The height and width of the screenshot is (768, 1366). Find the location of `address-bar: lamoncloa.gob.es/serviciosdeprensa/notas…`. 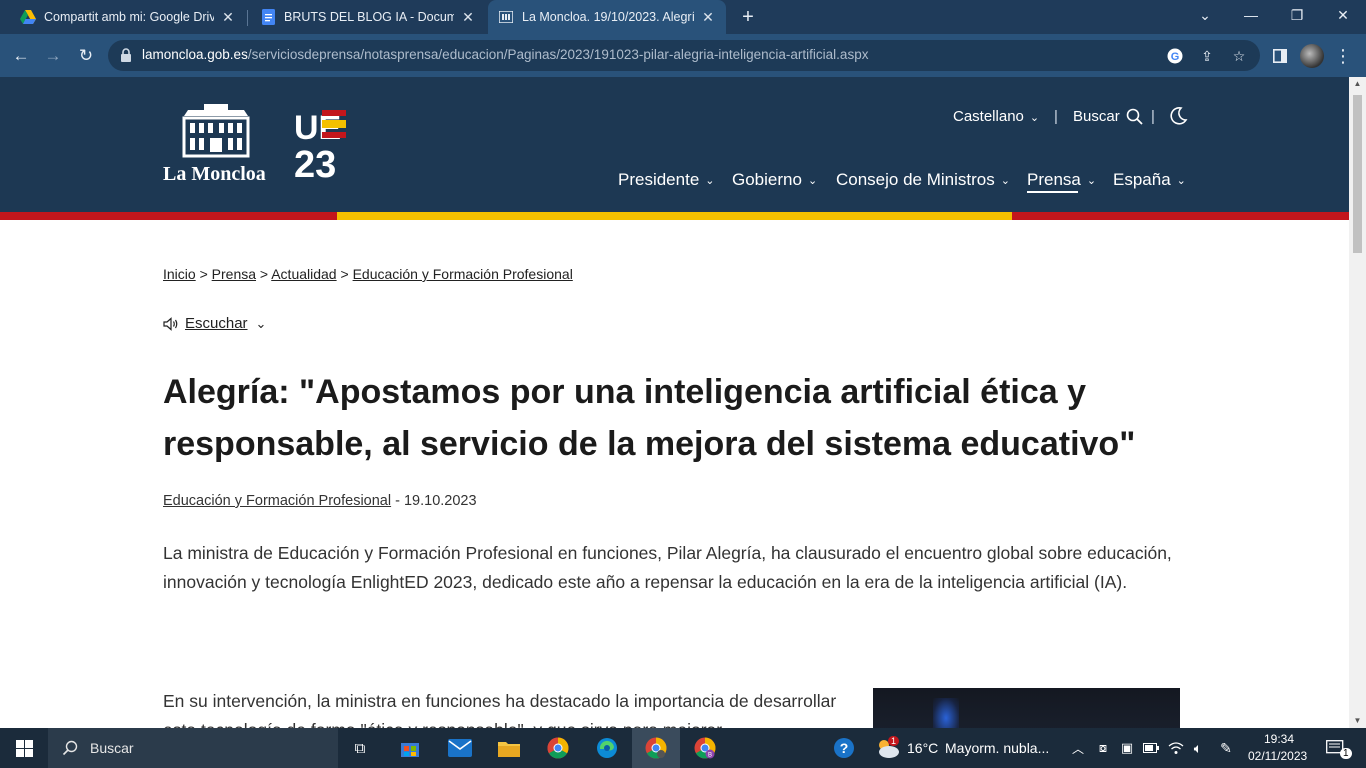

address-bar: lamoncloa.gob.es/serviciosdeprensa/notas… is located at coordinates (684, 55).